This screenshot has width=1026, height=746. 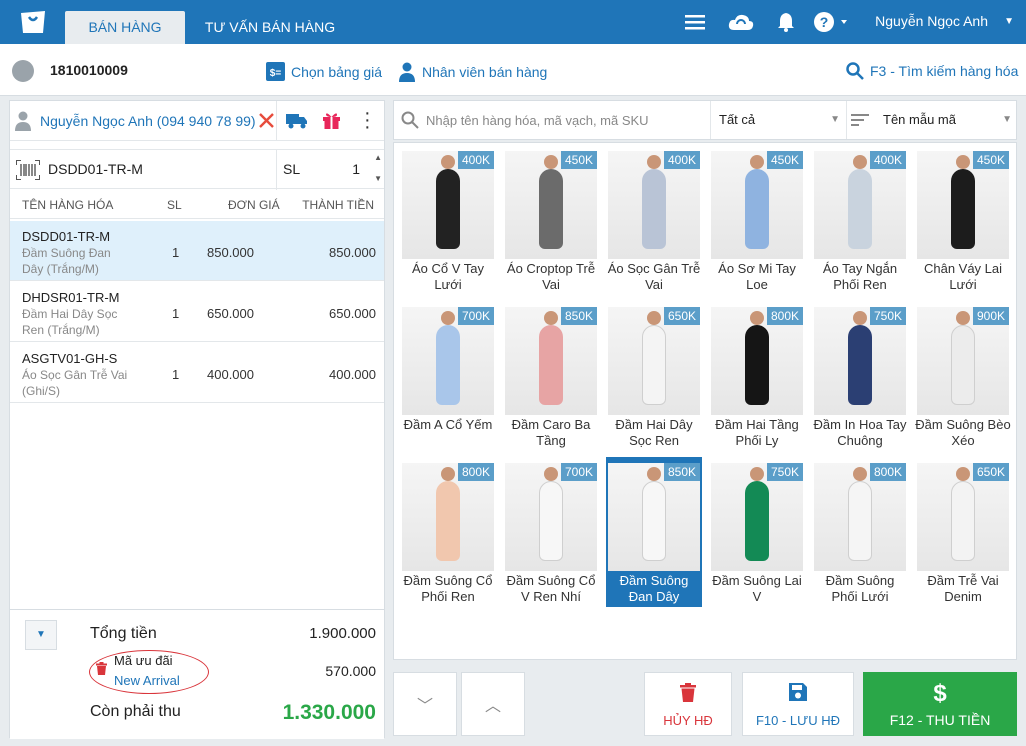 I want to click on scanned-product-code: DSDD01-TR-M, so click(x=95, y=169).